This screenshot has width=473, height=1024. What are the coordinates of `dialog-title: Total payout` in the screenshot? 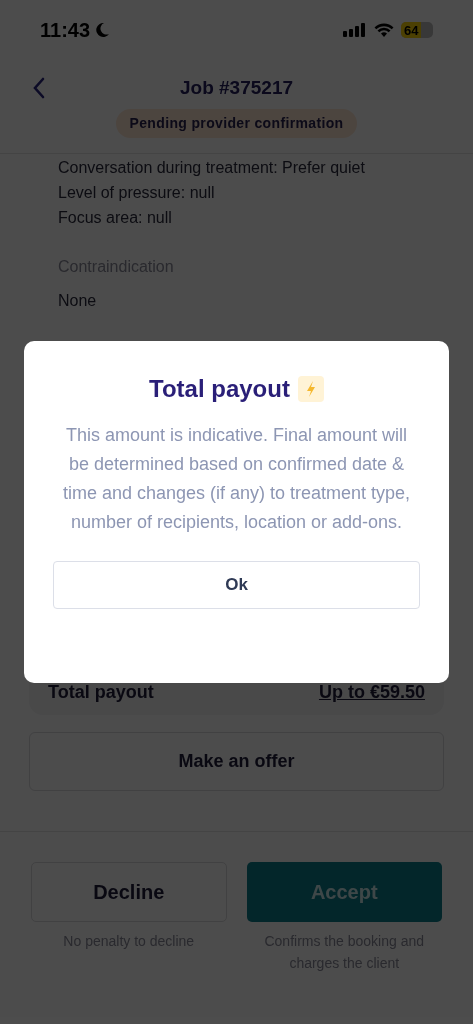 It's located at (219, 389).